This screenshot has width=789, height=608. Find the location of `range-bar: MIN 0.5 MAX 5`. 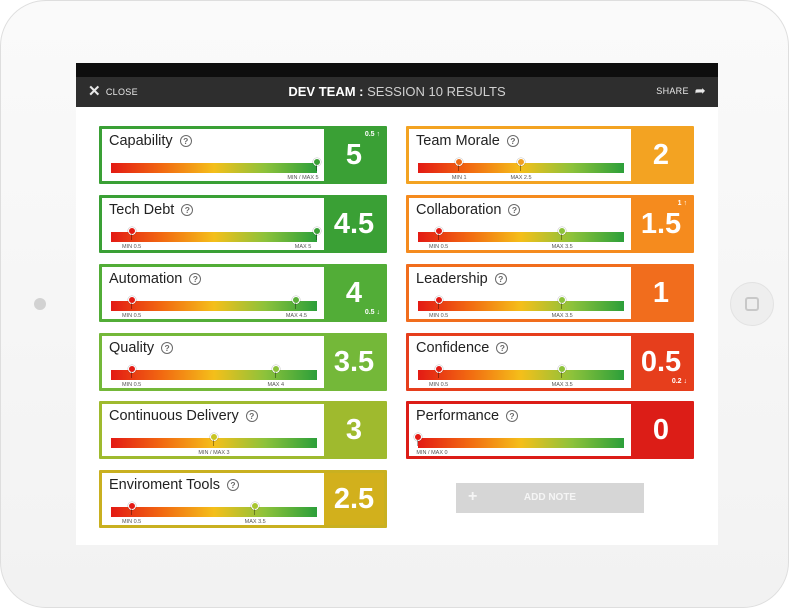

range-bar: MIN 0.5 MAX 5 is located at coordinates (216, 238).